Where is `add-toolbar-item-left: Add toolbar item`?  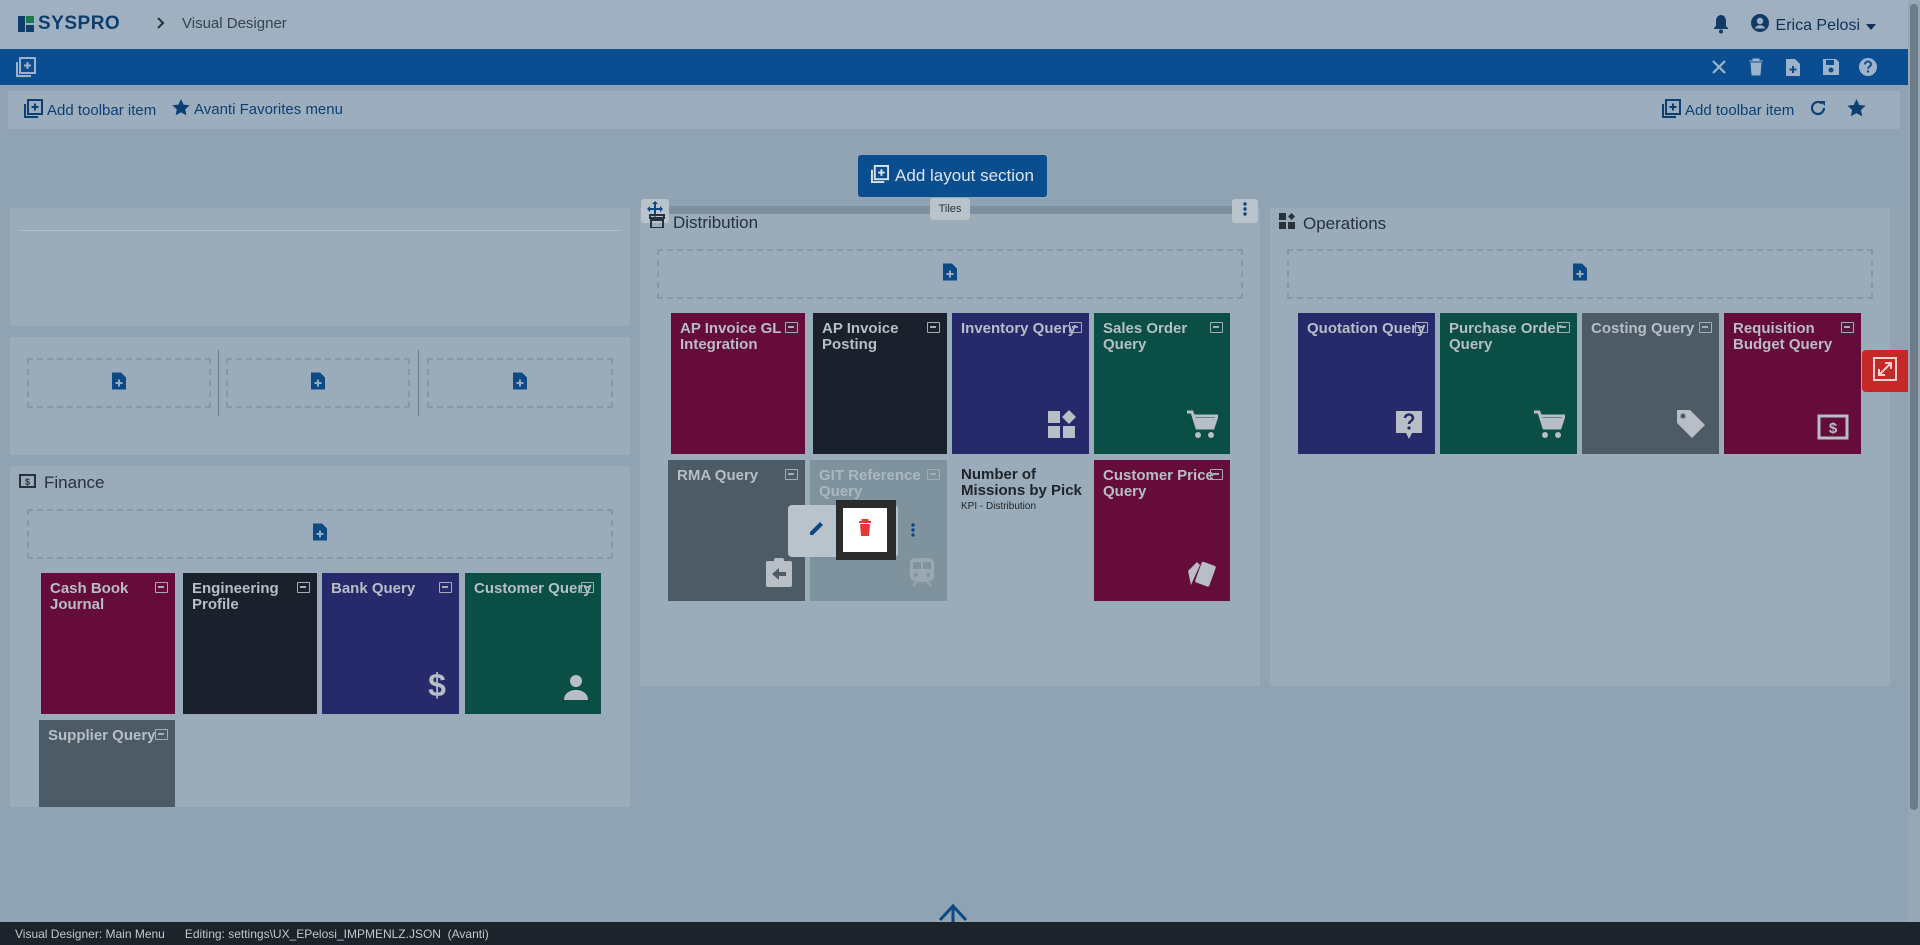 add-toolbar-item-left: Add toolbar item is located at coordinates (90, 110).